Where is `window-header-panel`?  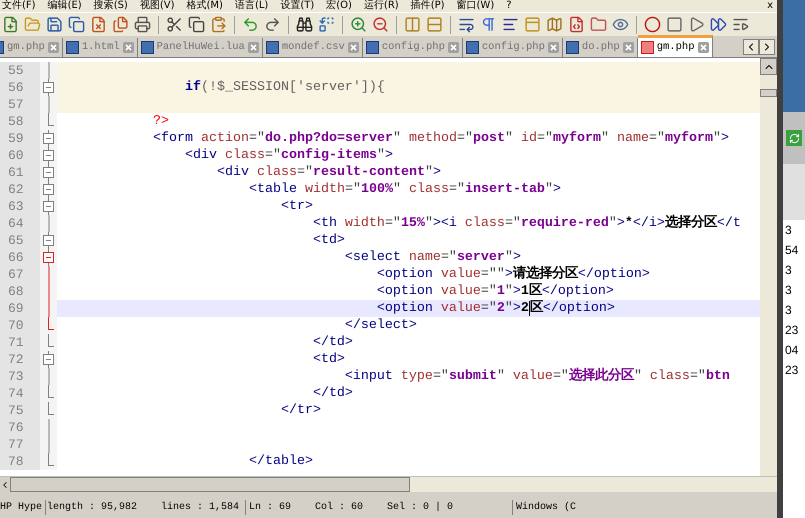
window-header-panel is located at coordinates (794, 192).